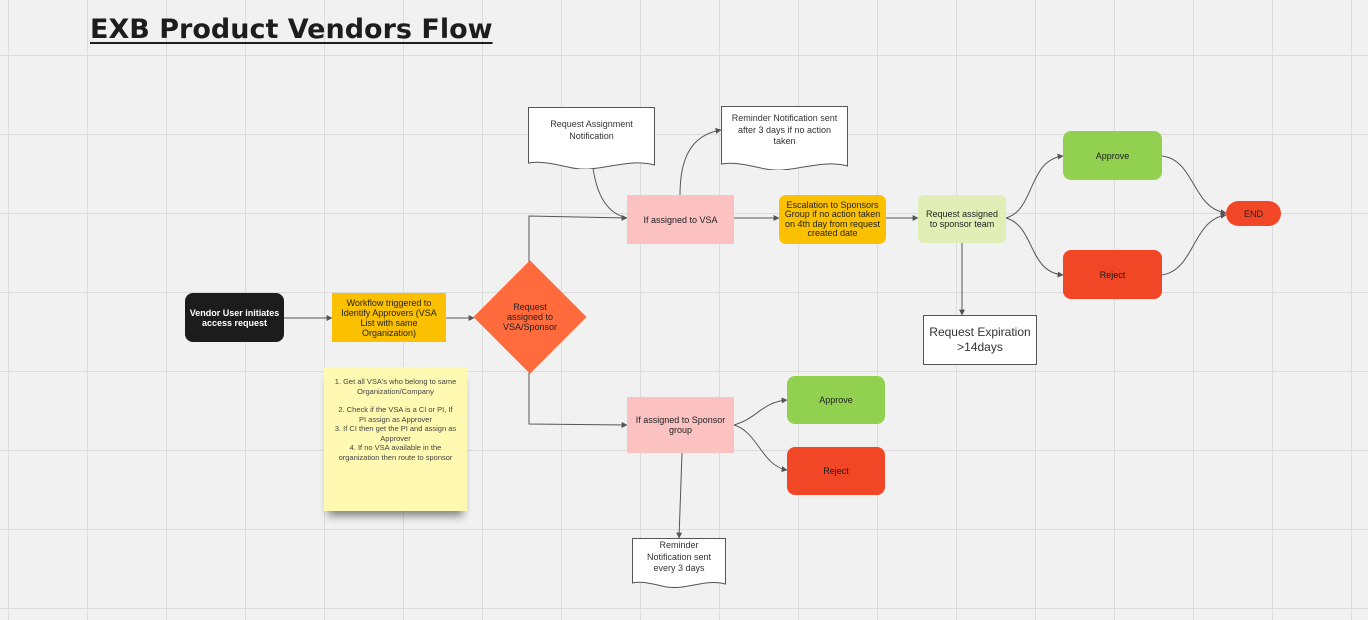  Describe the element at coordinates (1112, 155) in the screenshot. I see `approve-top-button: Approve` at that location.